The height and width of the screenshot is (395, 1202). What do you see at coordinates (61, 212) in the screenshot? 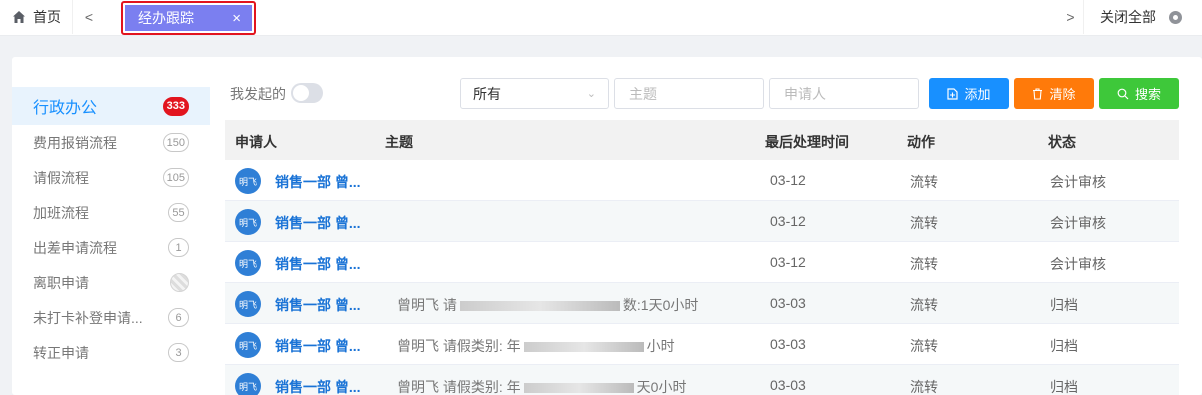
I see `sidebar-item-label: 加班流程` at bounding box center [61, 212].